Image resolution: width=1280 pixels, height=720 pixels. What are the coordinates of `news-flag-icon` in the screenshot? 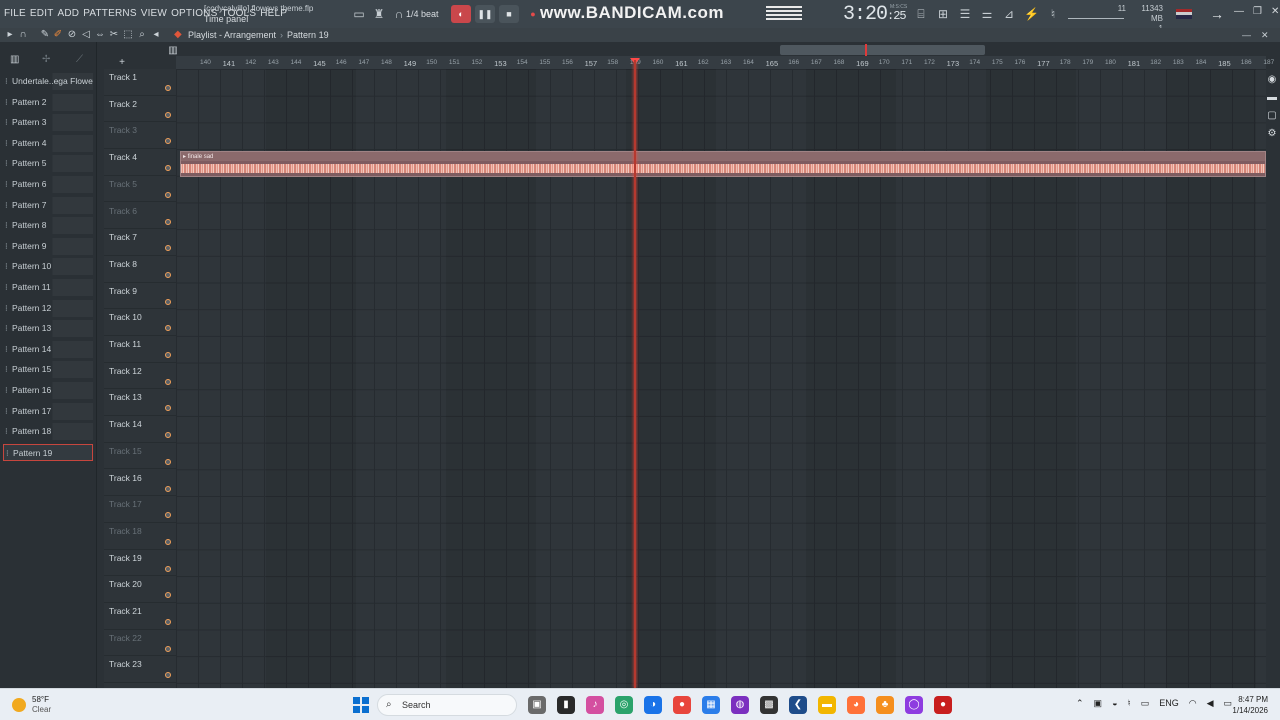 It's located at (1184, 14).